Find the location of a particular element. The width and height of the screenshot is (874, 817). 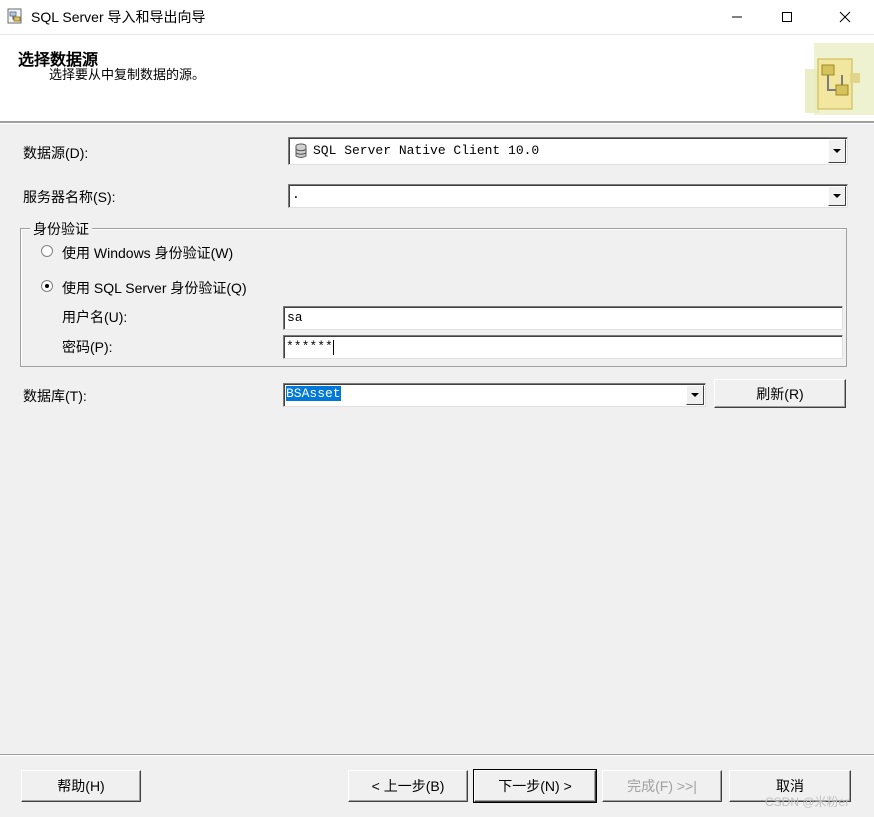

database-value: BSAsset is located at coordinates (313, 393).